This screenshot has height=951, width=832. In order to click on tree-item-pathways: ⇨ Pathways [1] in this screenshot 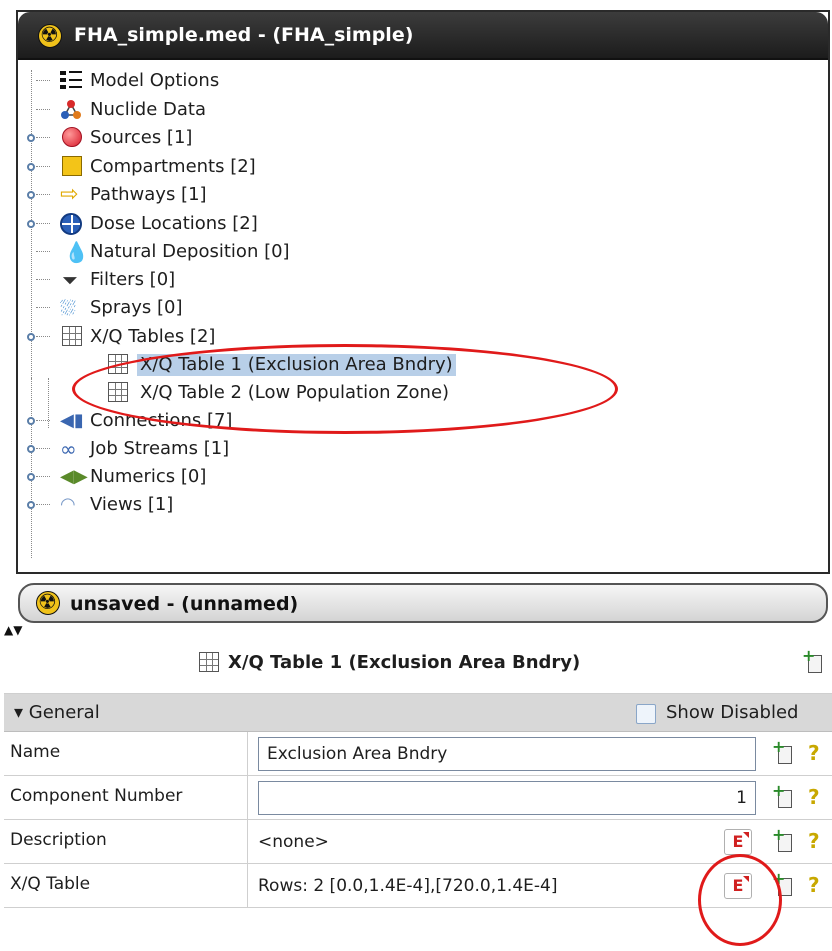, I will do `click(368, 194)`.